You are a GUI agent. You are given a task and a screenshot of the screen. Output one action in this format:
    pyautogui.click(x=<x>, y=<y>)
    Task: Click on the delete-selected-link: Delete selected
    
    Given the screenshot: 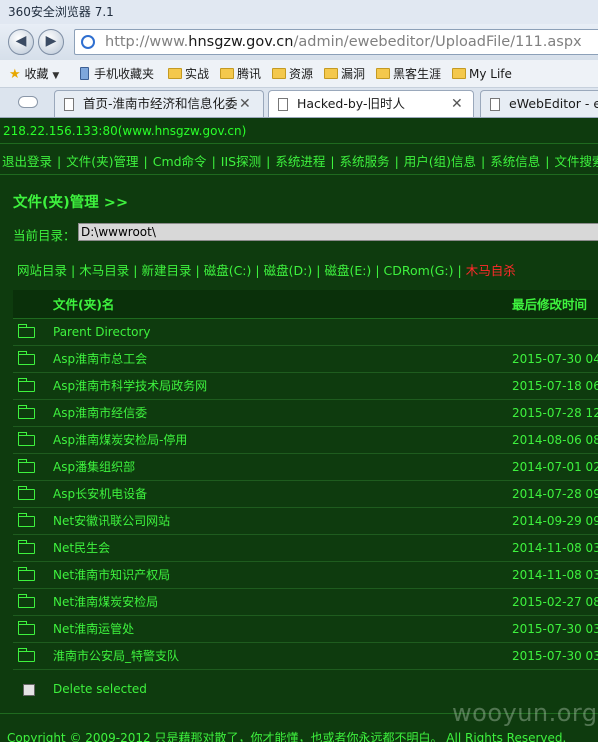 What is the action you would take?
    pyautogui.click(x=282, y=689)
    